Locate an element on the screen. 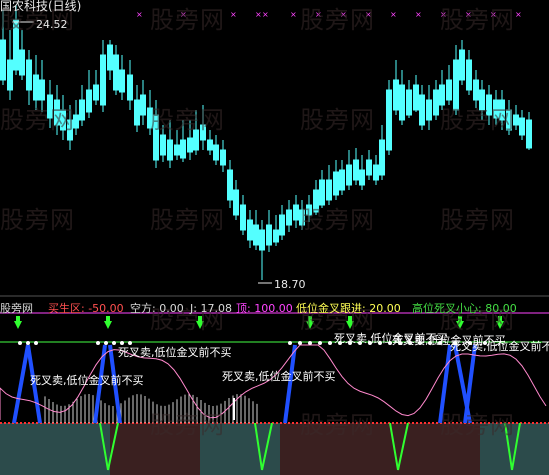 The height and width of the screenshot is (475, 549). price-low-label: 18.70 is located at coordinates (290, 284).